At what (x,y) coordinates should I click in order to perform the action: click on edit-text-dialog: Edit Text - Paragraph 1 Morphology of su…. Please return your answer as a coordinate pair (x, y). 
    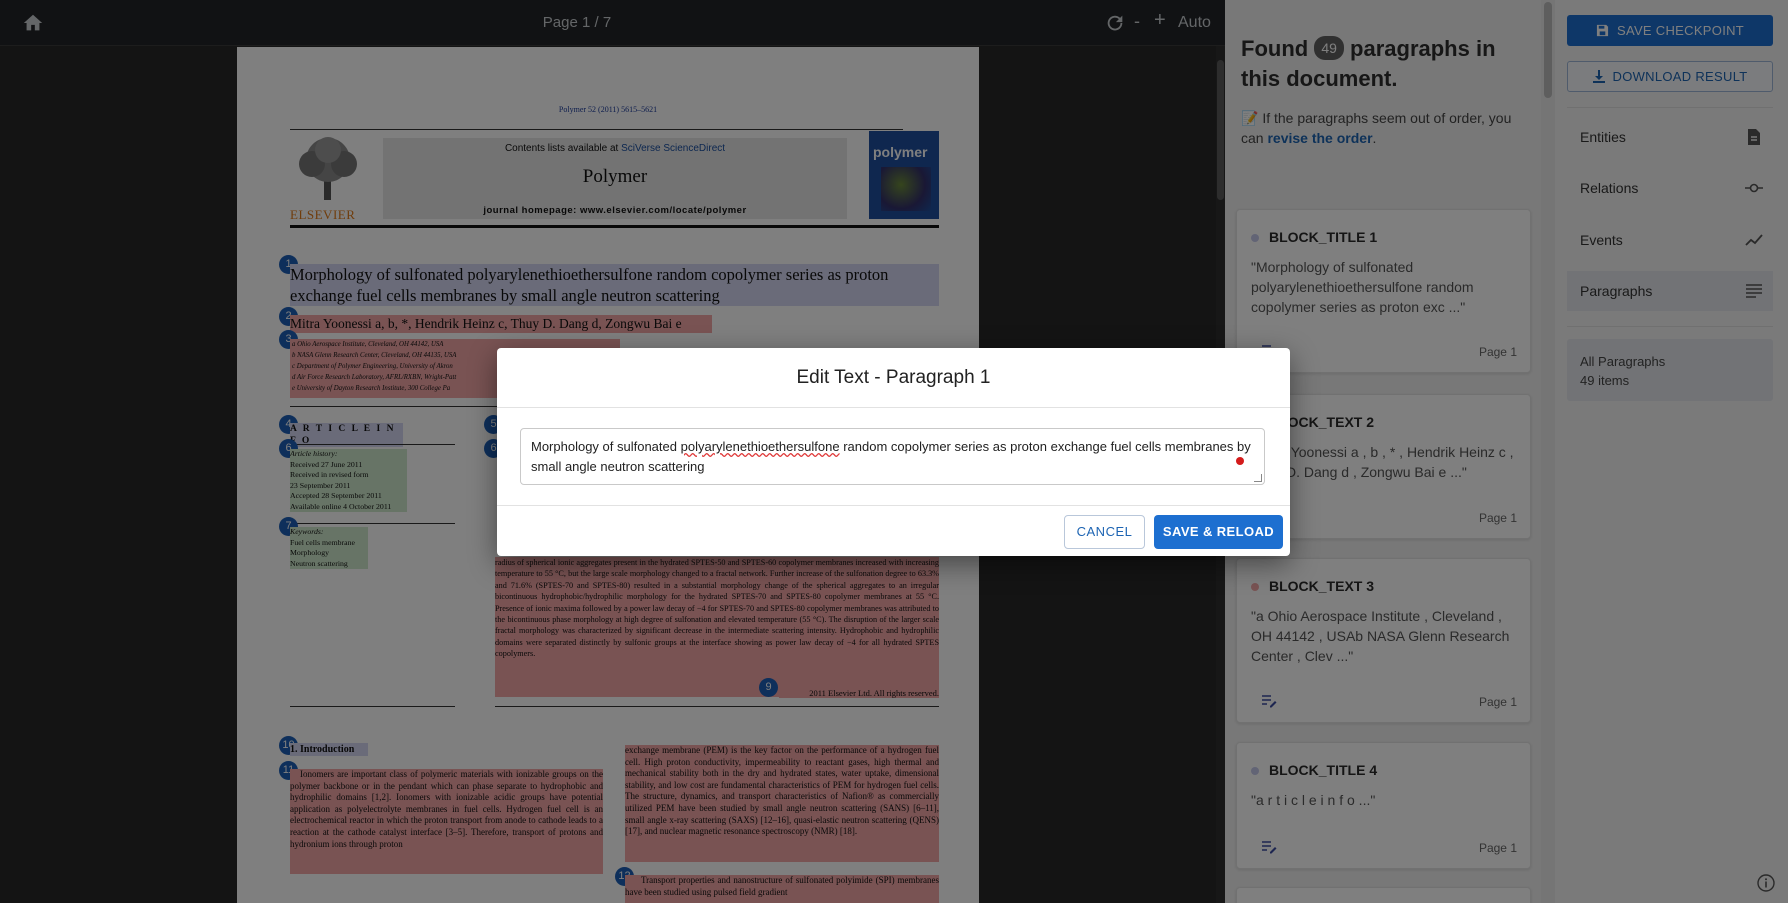
    Looking at the image, I should click on (893, 452).